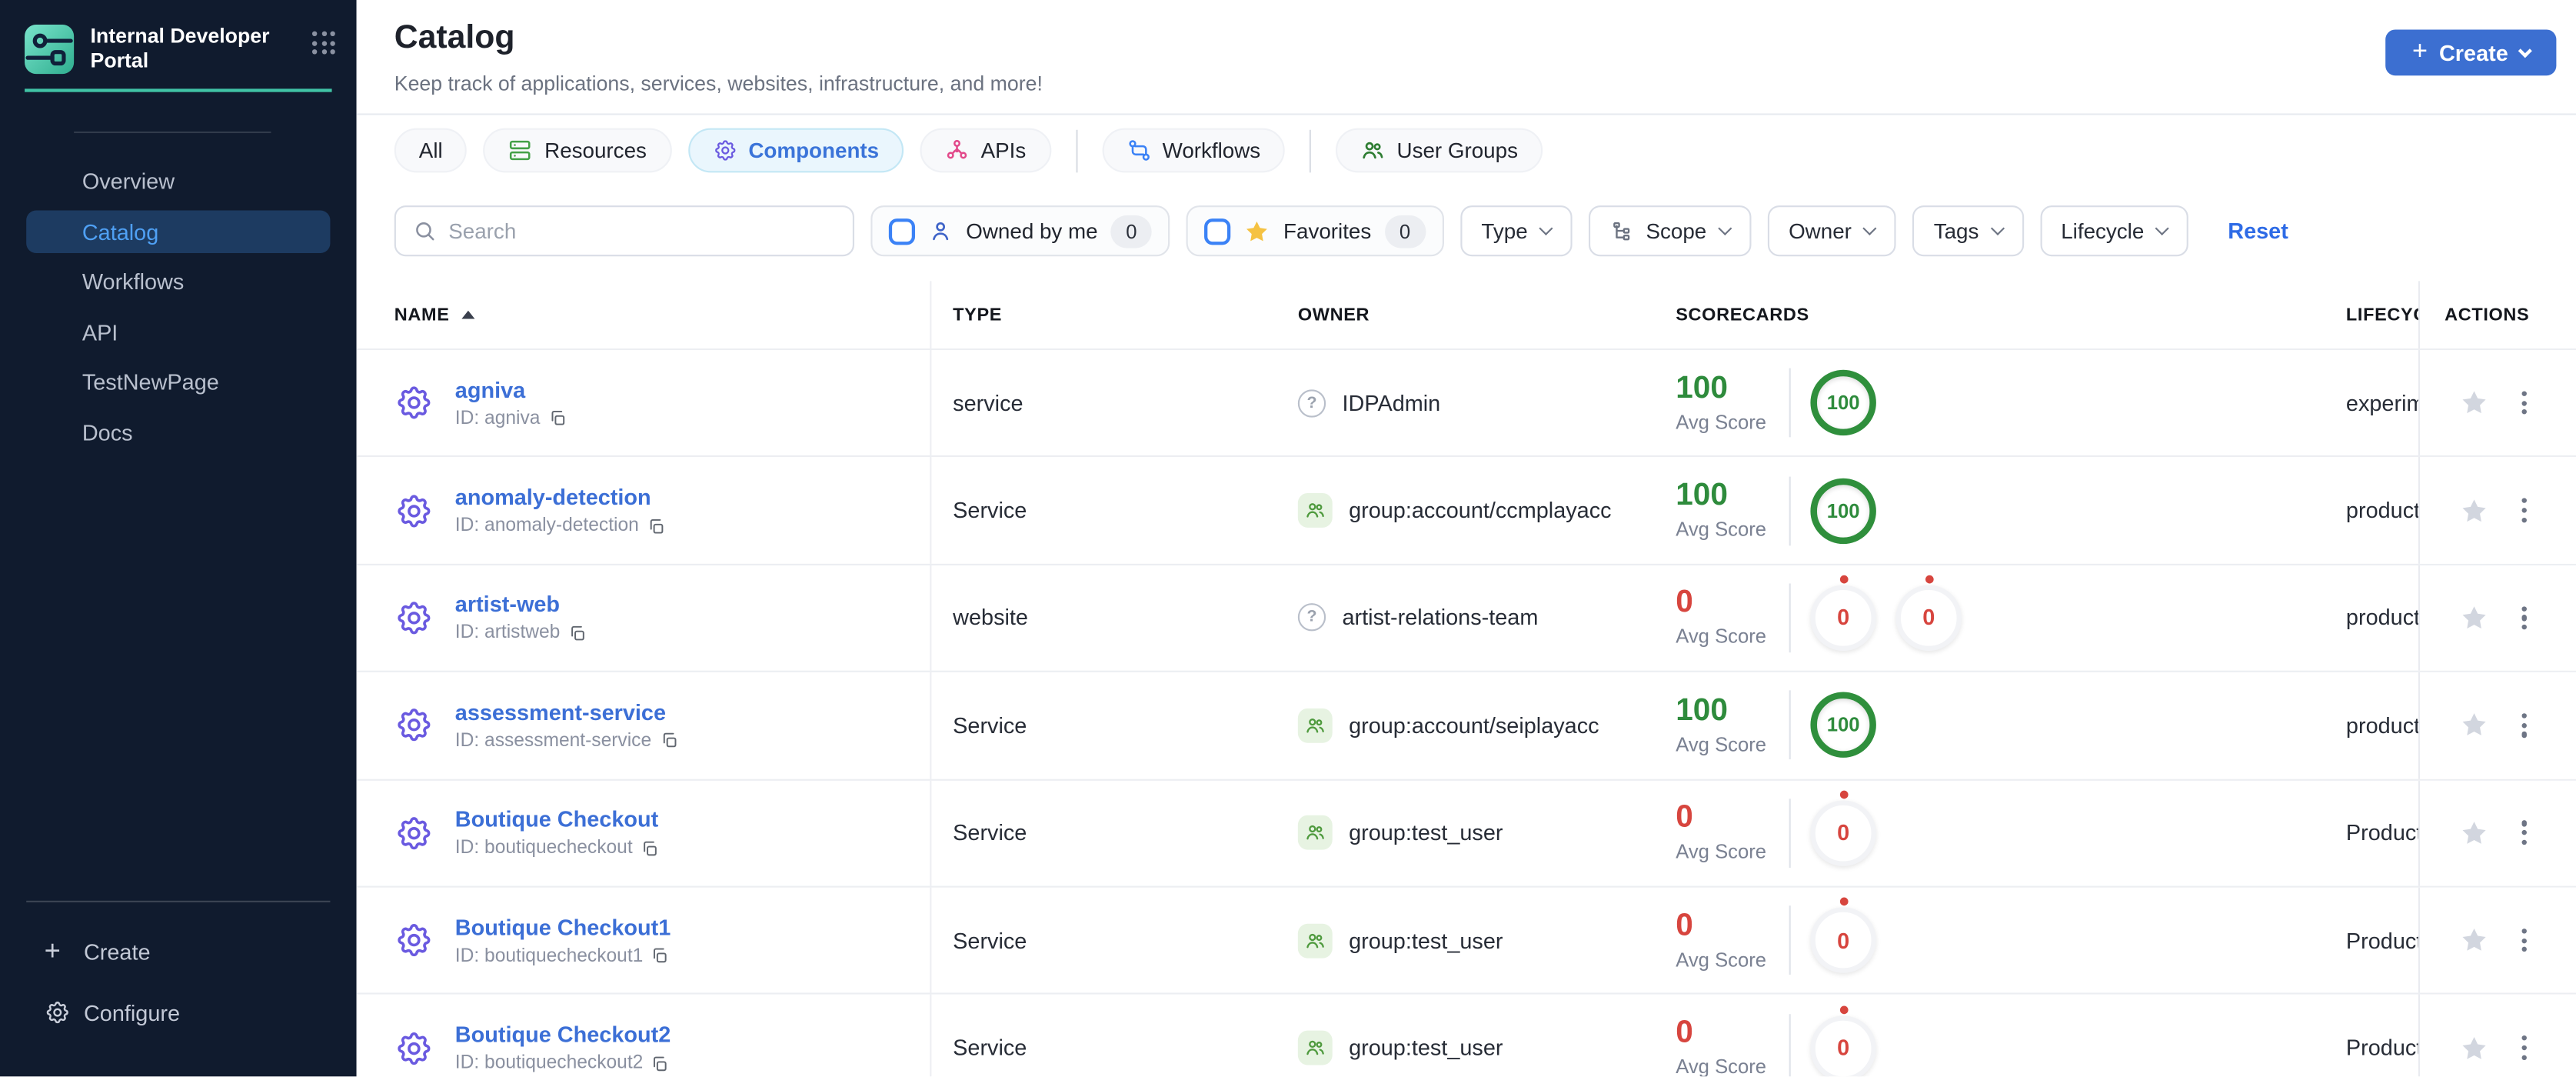  Describe the element at coordinates (566, 712) in the screenshot. I see `entity-name-link: assessment-service` at that location.